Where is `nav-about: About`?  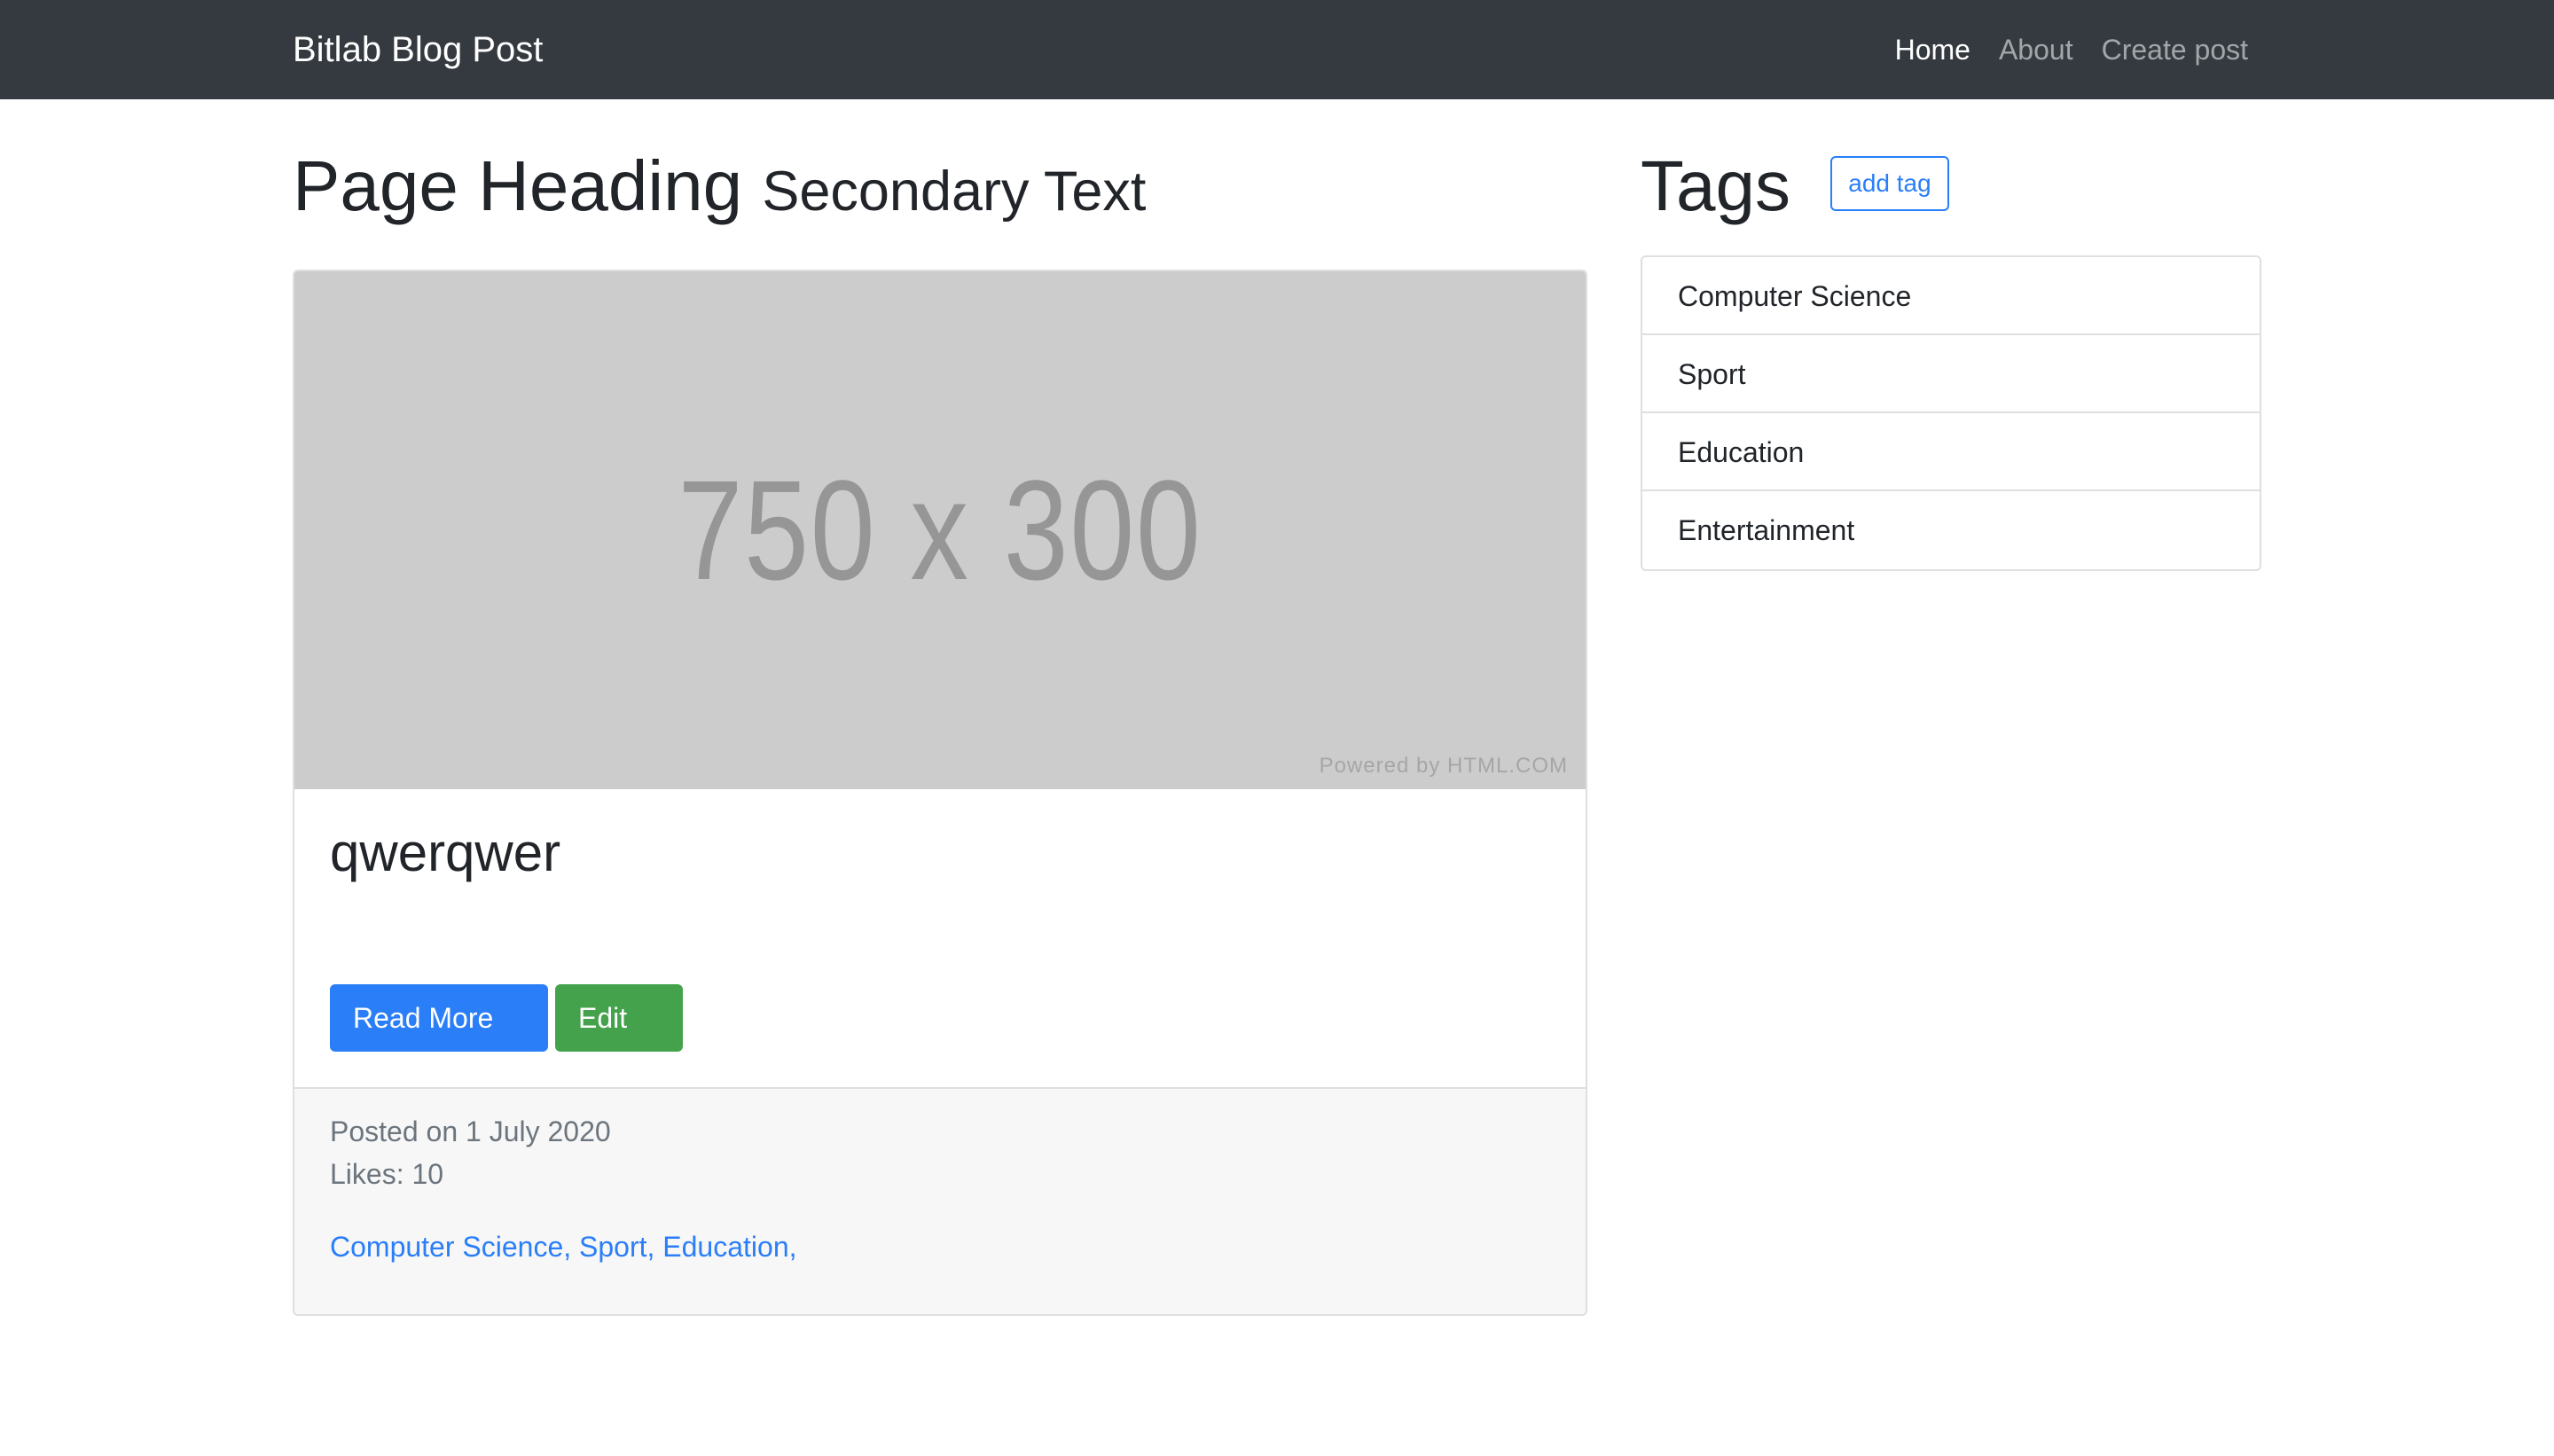 nav-about: About is located at coordinates (2036, 50).